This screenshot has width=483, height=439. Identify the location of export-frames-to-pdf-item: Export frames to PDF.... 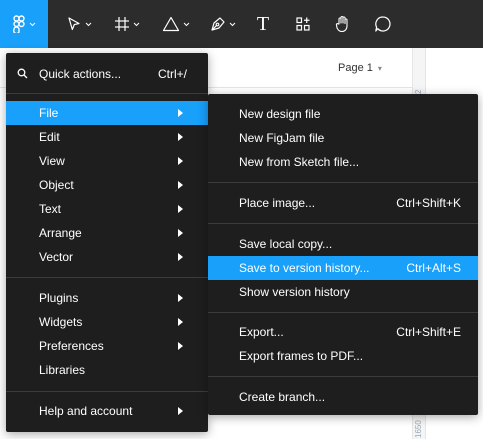
(343, 356).